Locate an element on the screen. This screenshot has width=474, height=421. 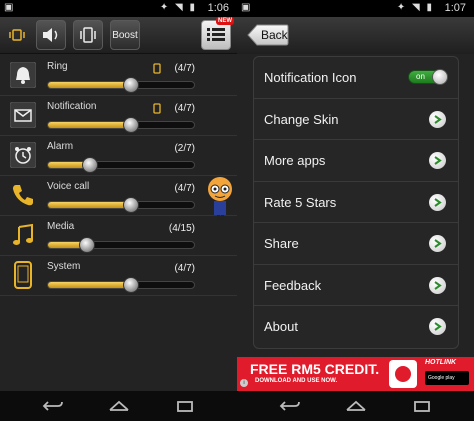
music-note-icon is located at coordinates (23, 235).